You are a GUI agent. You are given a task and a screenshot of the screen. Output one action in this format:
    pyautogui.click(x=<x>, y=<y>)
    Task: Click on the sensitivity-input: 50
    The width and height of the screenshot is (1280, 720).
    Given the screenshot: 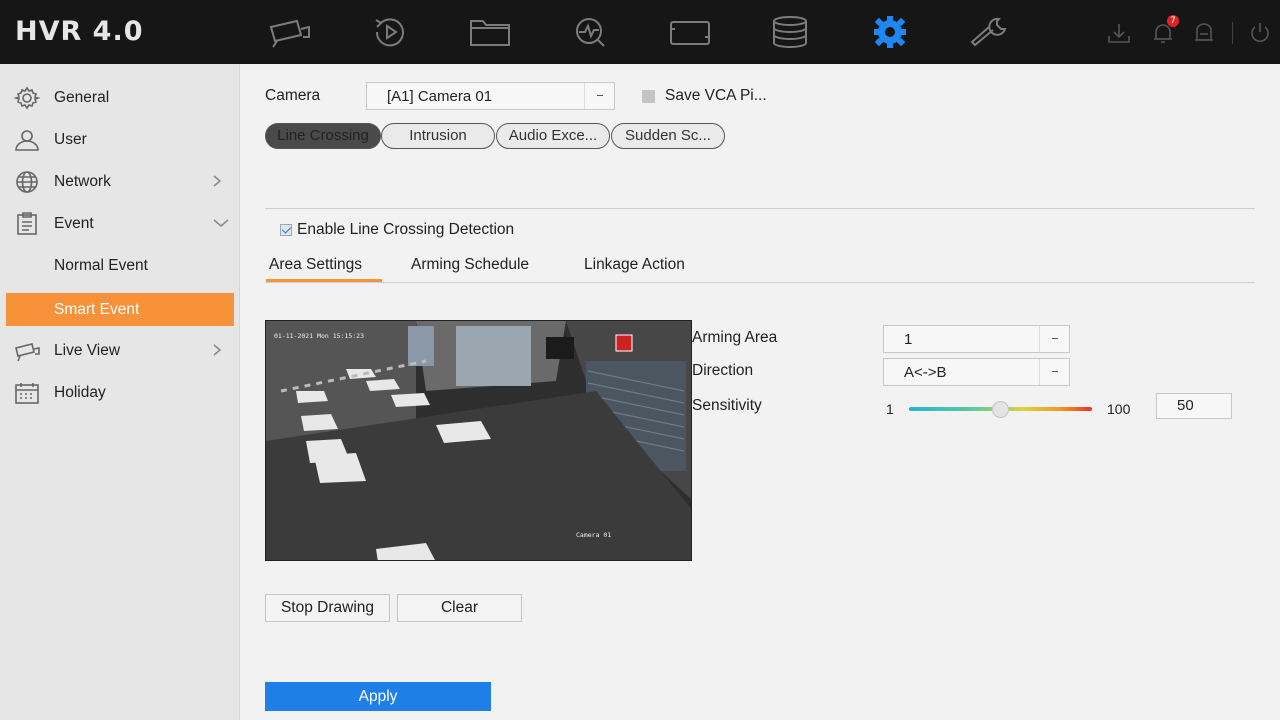 What is the action you would take?
    pyautogui.click(x=1194, y=406)
    